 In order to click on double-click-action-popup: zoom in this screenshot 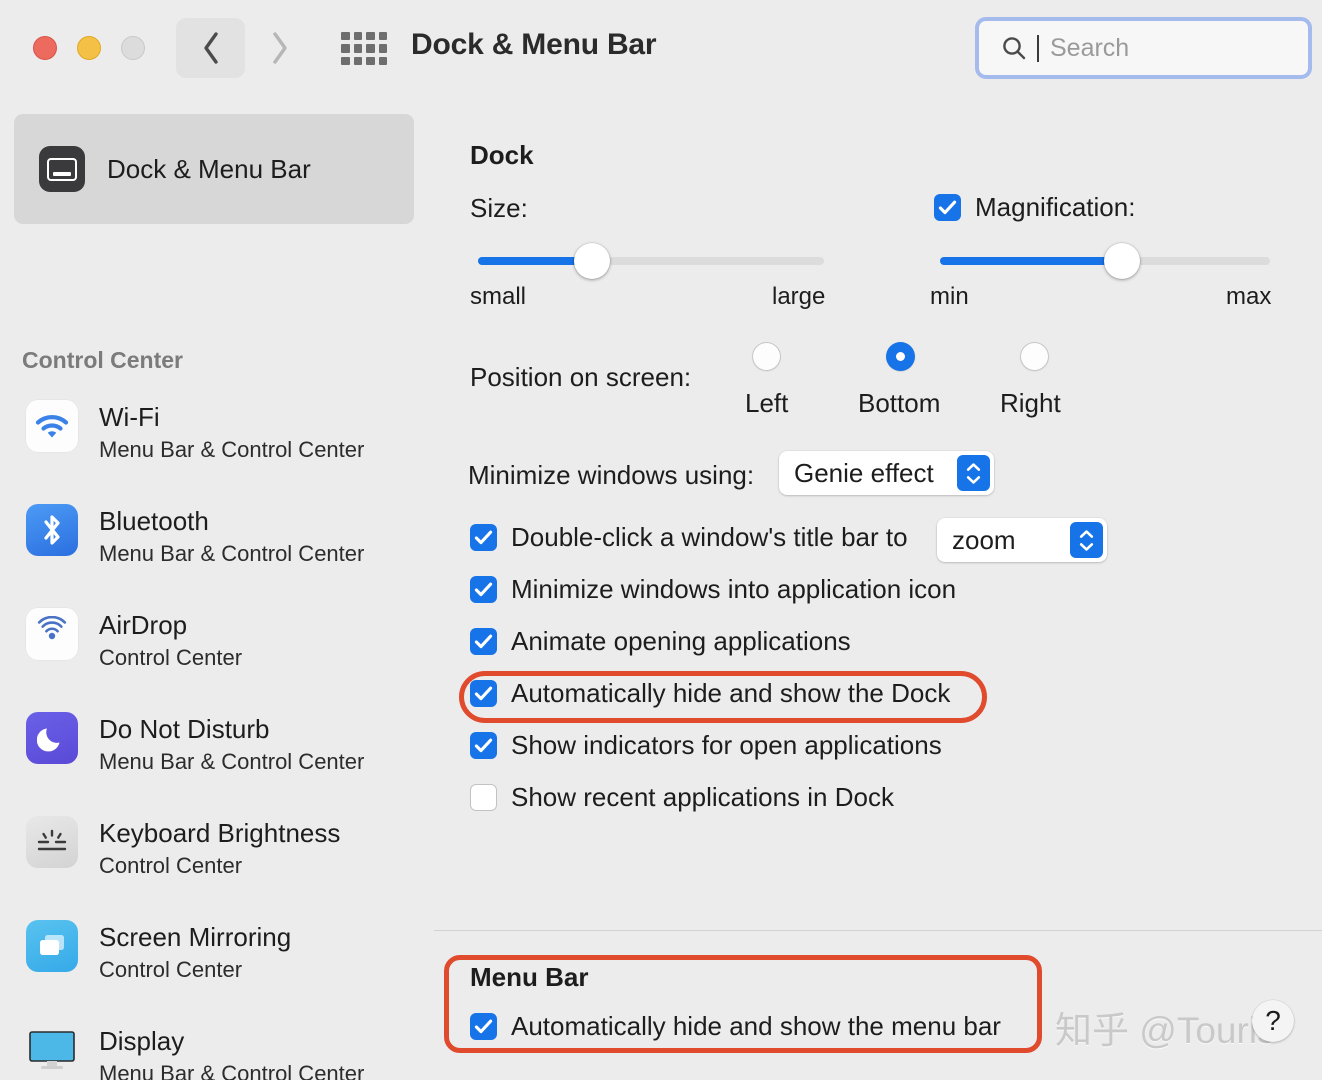, I will do `click(1022, 540)`.